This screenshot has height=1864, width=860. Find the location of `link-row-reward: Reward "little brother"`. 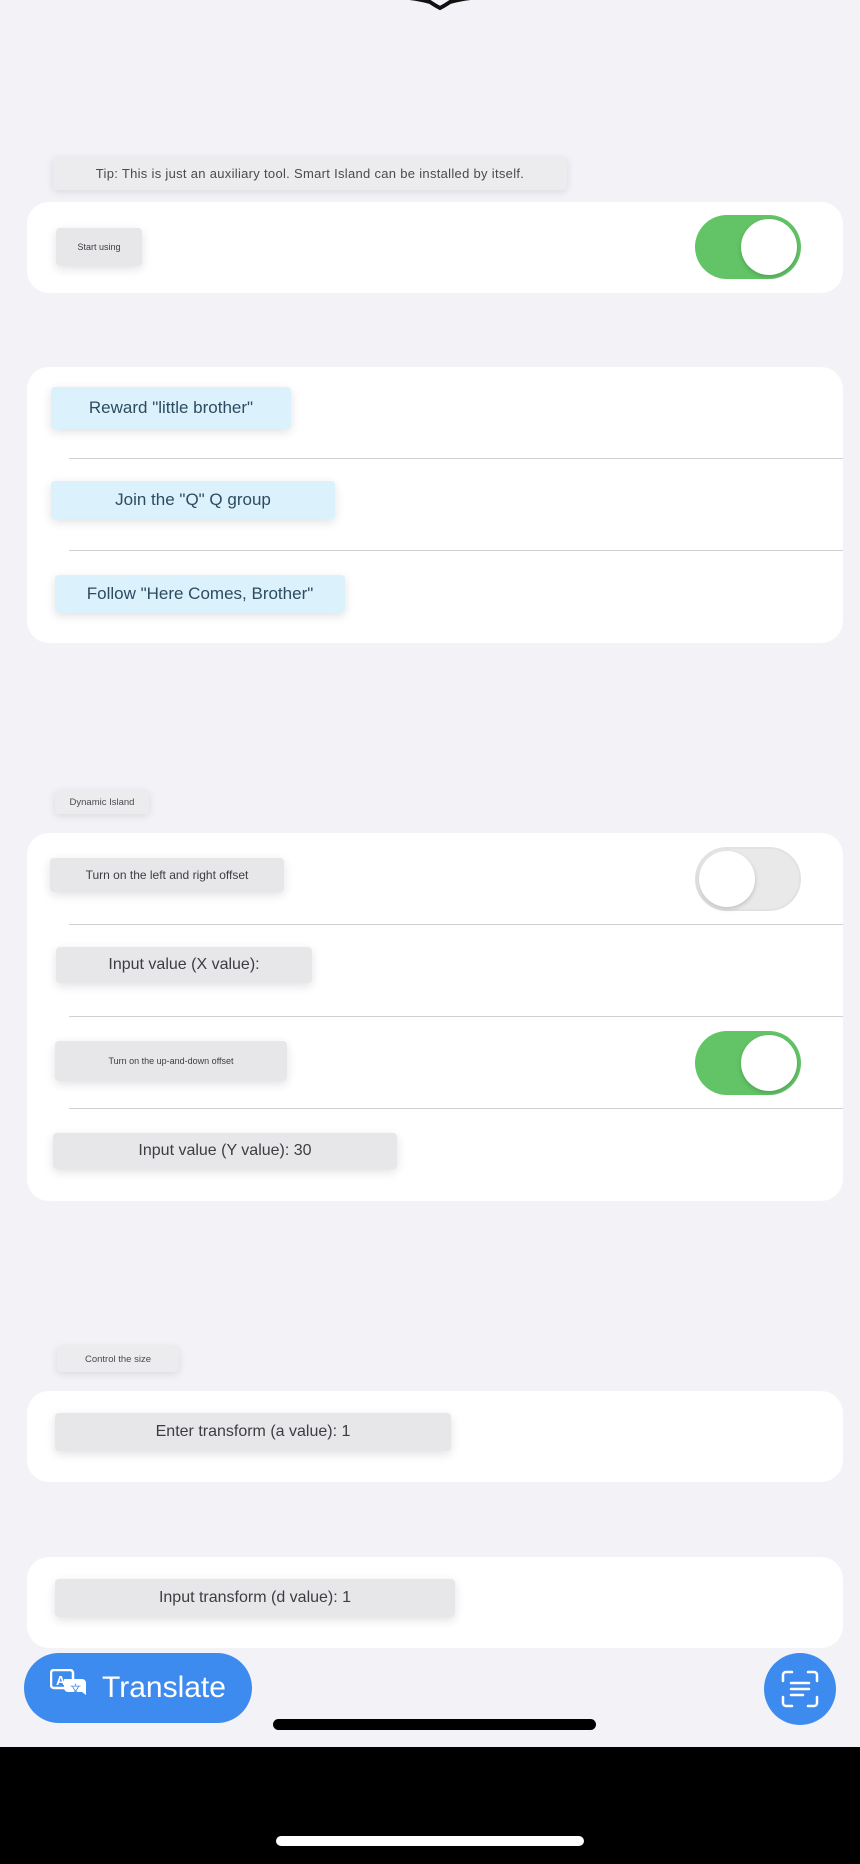

link-row-reward: Reward "little brother" is located at coordinates (435, 413).